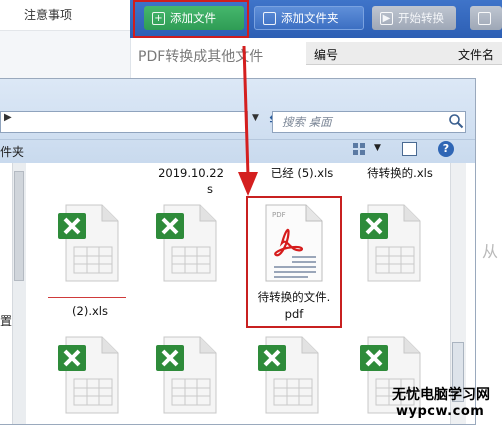 The width and height of the screenshot is (502, 425). What do you see at coordinates (409, 149) in the screenshot?
I see `preview-pane-icon` at bounding box center [409, 149].